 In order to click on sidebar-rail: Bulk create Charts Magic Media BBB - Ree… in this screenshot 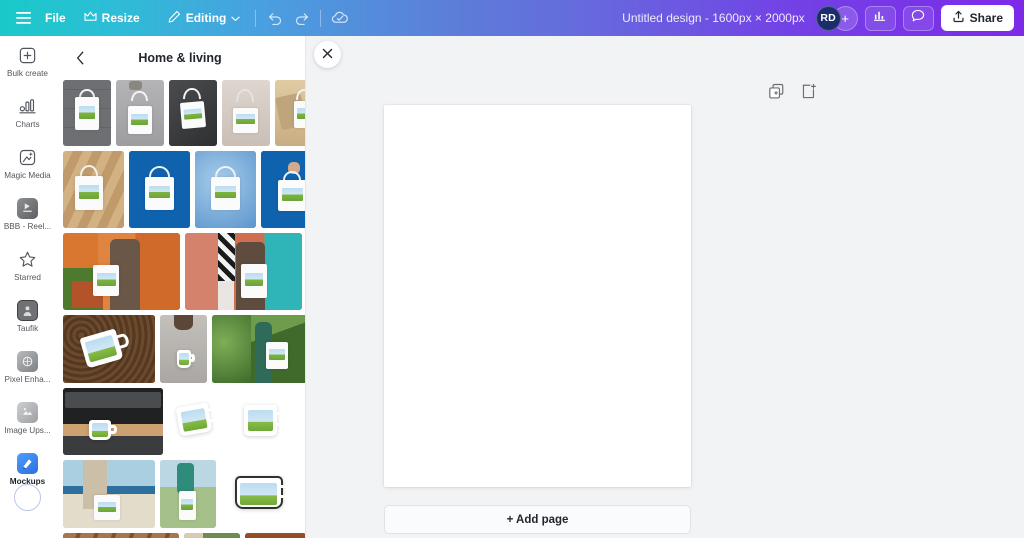, I will do `click(27, 287)`.